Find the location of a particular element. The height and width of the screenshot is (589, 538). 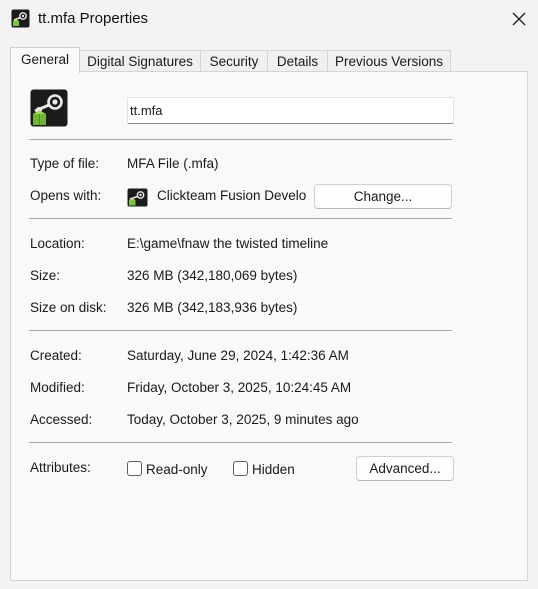

accessed-label: Accessed: is located at coordinates (61, 419).